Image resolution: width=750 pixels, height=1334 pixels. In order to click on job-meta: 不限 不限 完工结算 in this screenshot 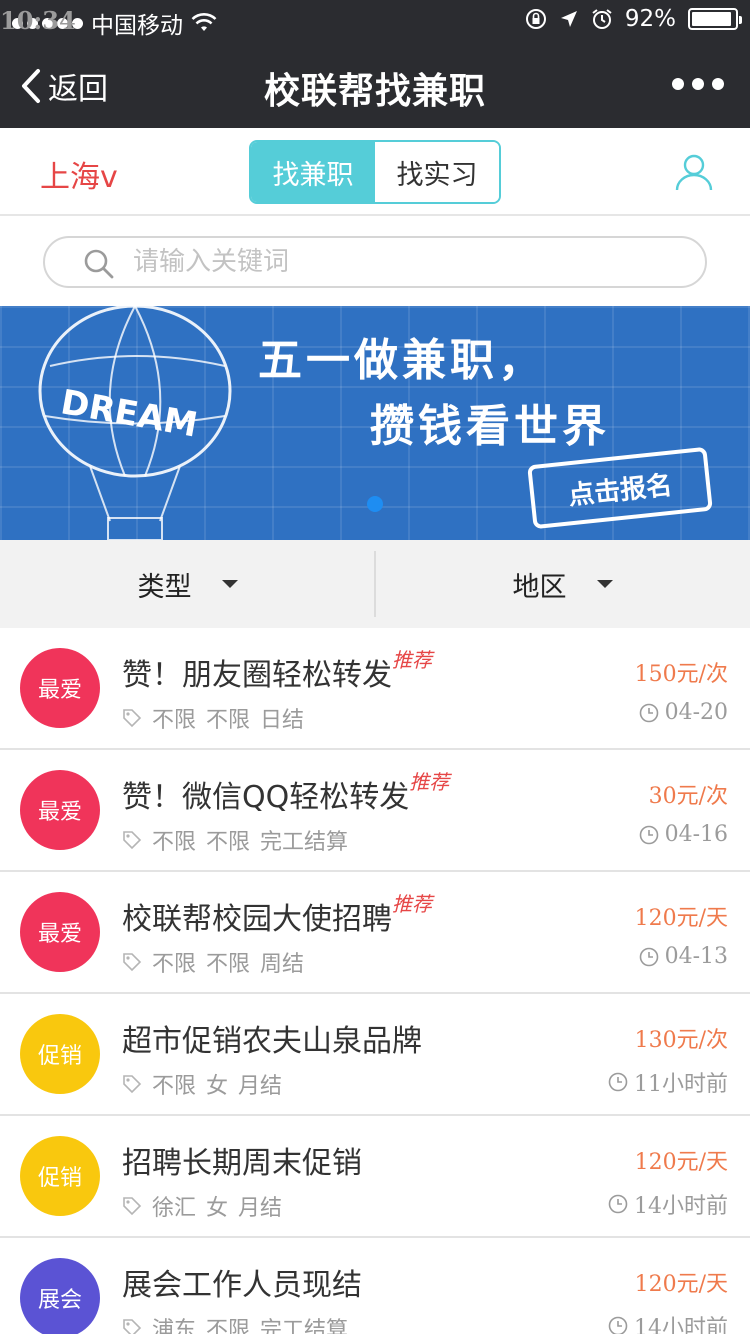, I will do `click(235, 840)`.